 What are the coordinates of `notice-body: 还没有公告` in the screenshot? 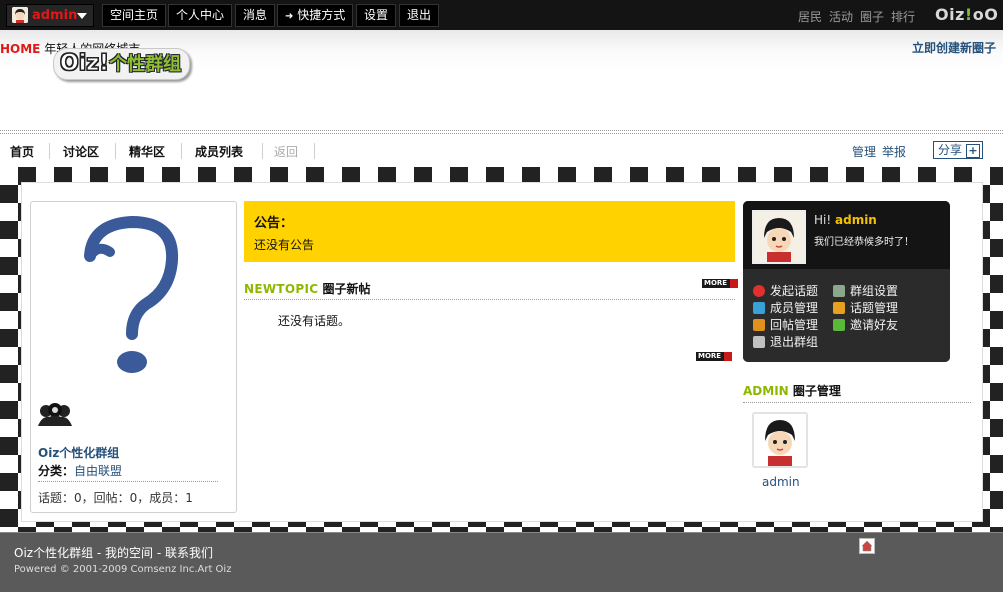 It's located at (284, 245).